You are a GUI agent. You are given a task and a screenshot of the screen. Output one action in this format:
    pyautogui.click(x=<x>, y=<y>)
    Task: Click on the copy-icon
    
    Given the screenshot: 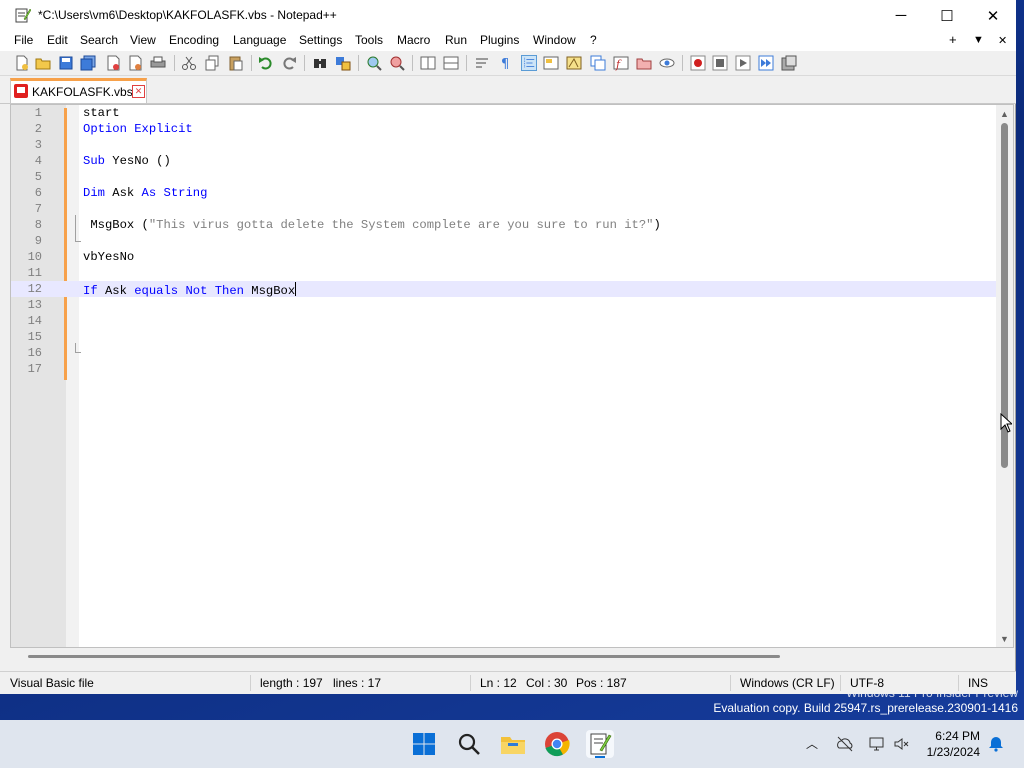 What is the action you would take?
    pyautogui.click(x=212, y=63)
    